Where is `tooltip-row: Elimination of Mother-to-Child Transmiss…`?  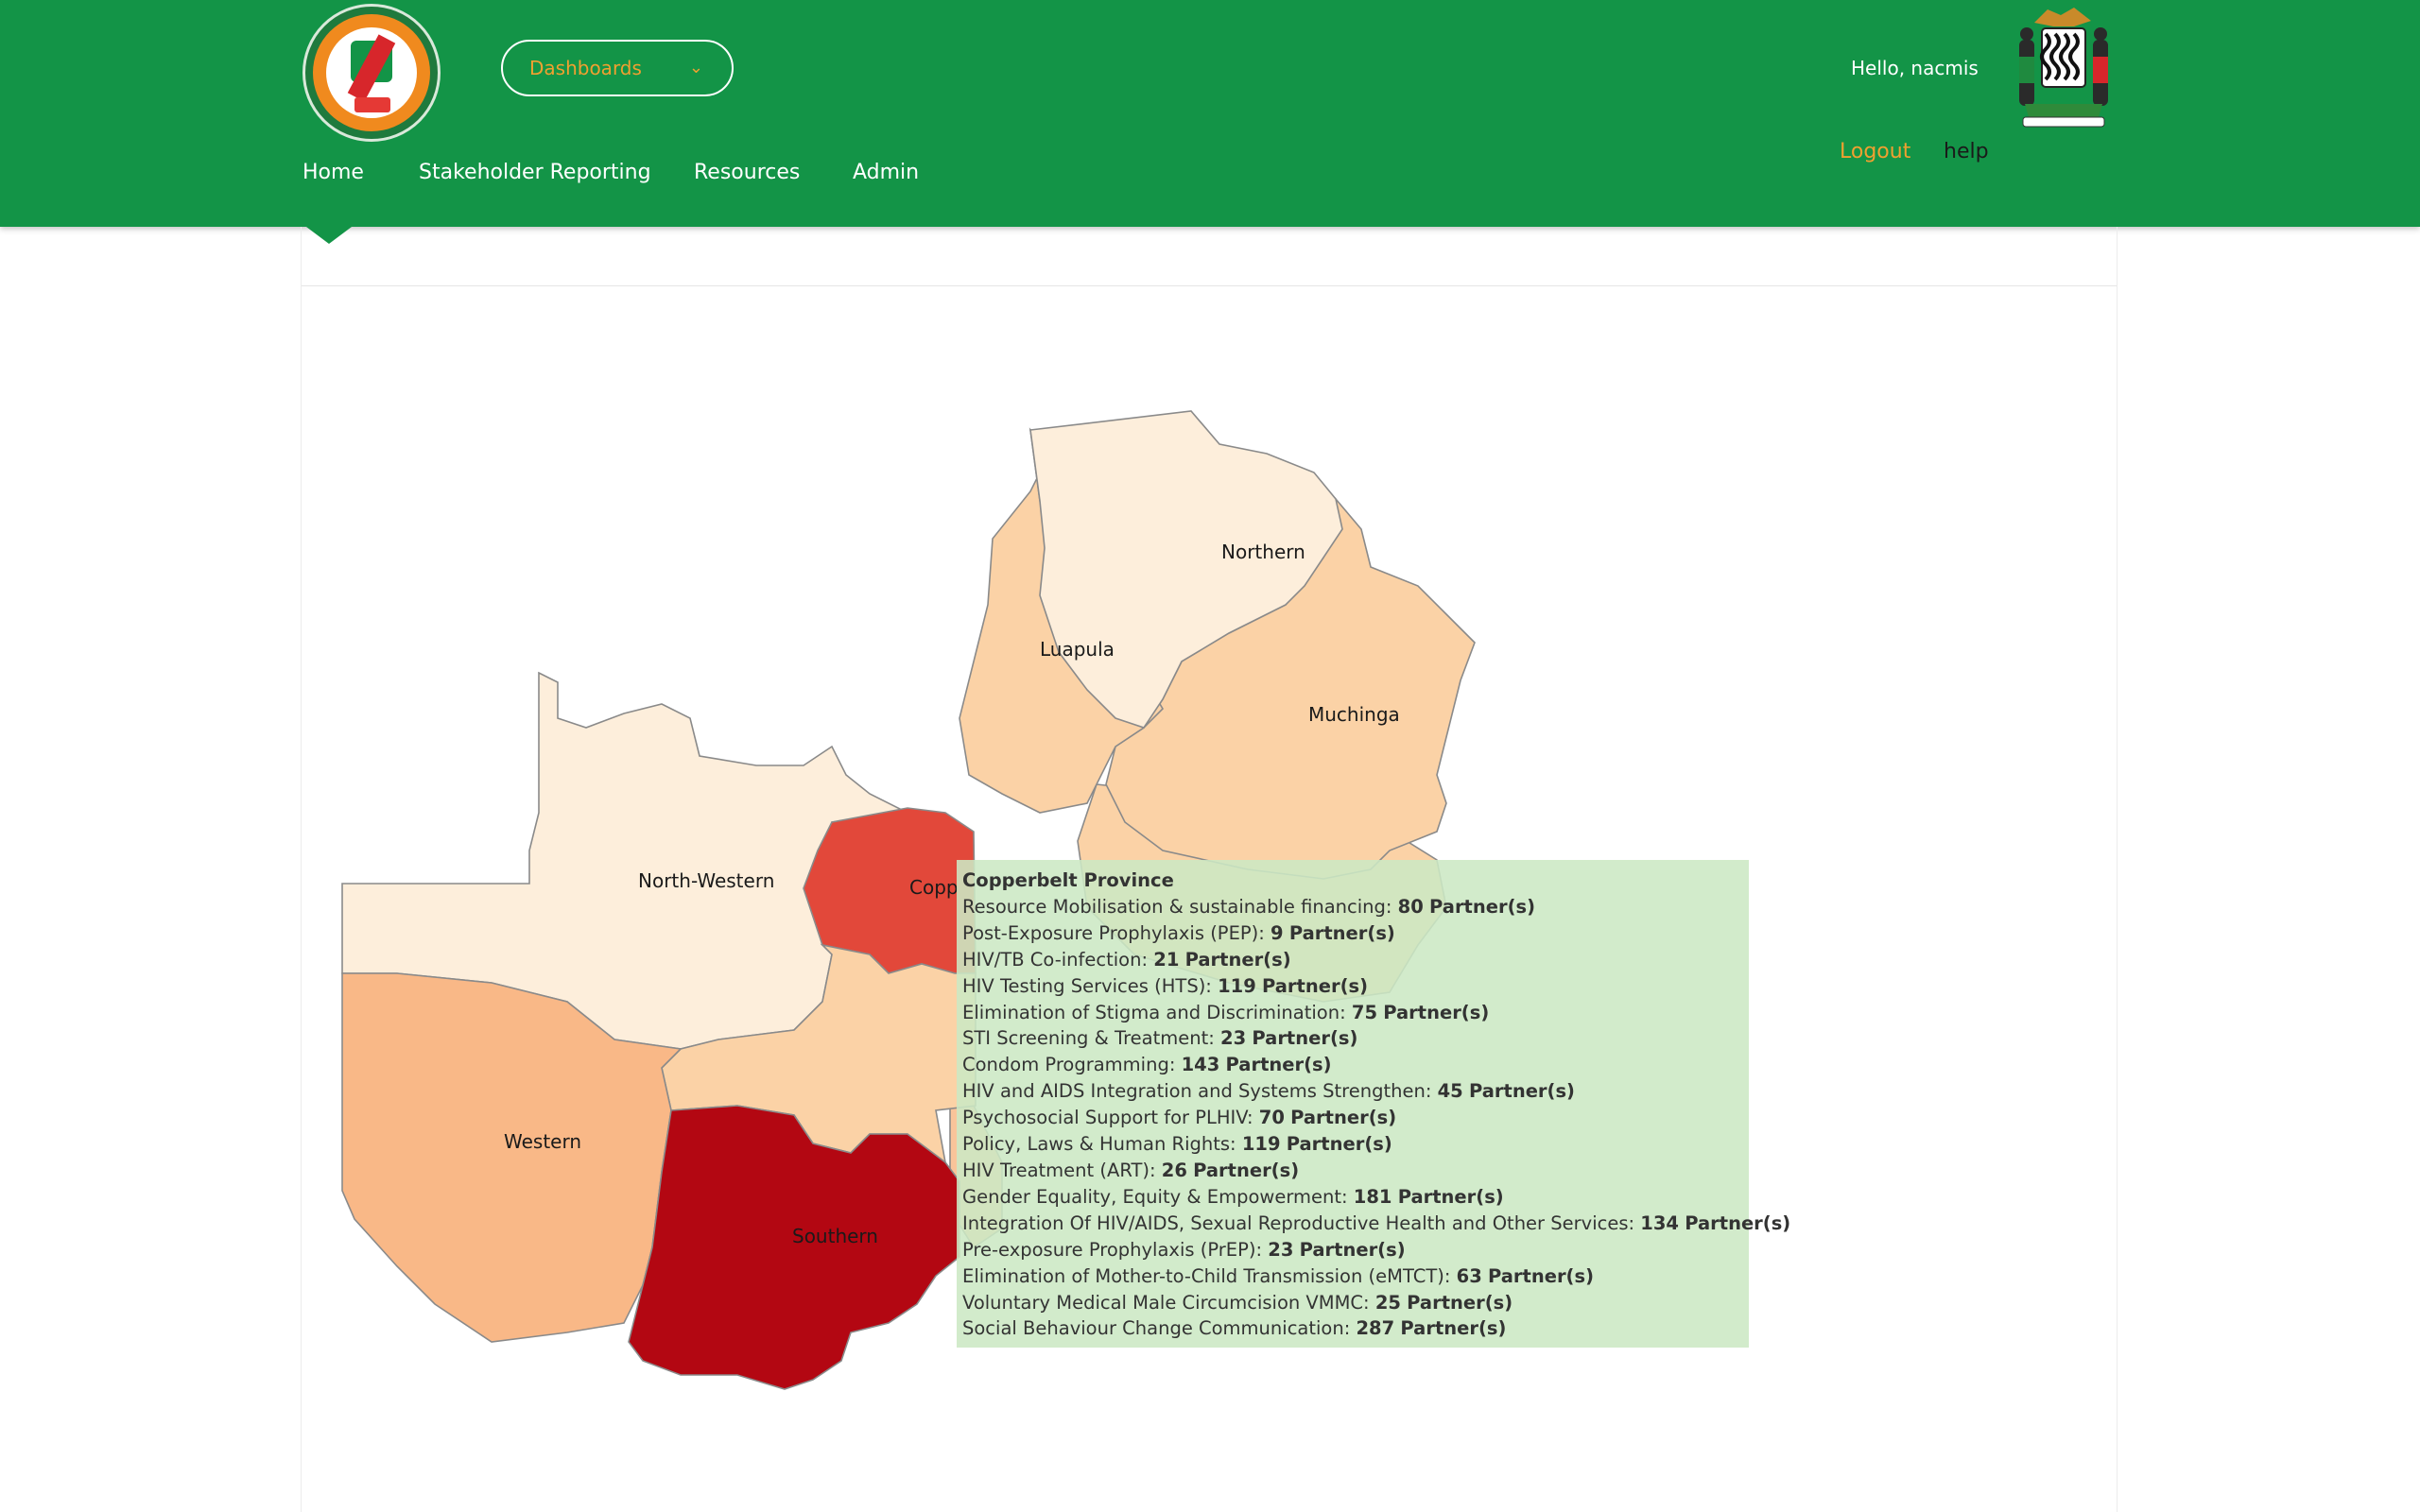
tooltip-row: Elimination of Mother-to-Child Transmiss… is located at coordinates (1352, 1276).